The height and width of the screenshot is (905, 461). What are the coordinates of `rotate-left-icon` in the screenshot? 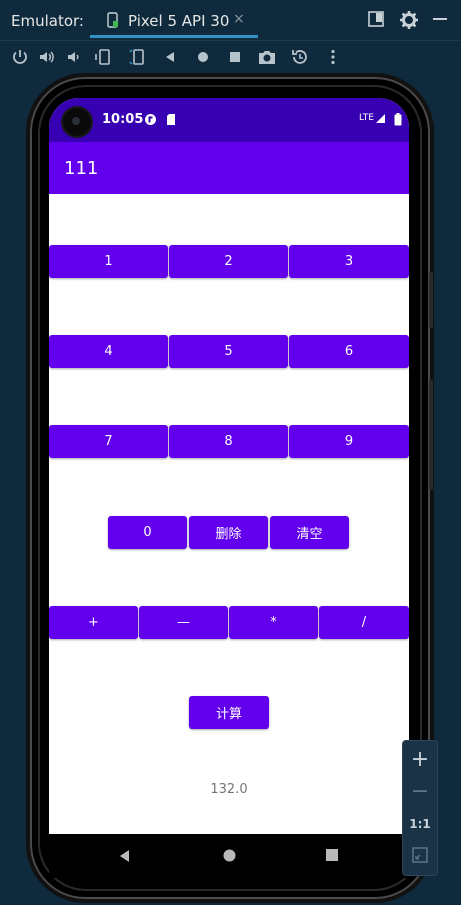 It's located at (104, 57).